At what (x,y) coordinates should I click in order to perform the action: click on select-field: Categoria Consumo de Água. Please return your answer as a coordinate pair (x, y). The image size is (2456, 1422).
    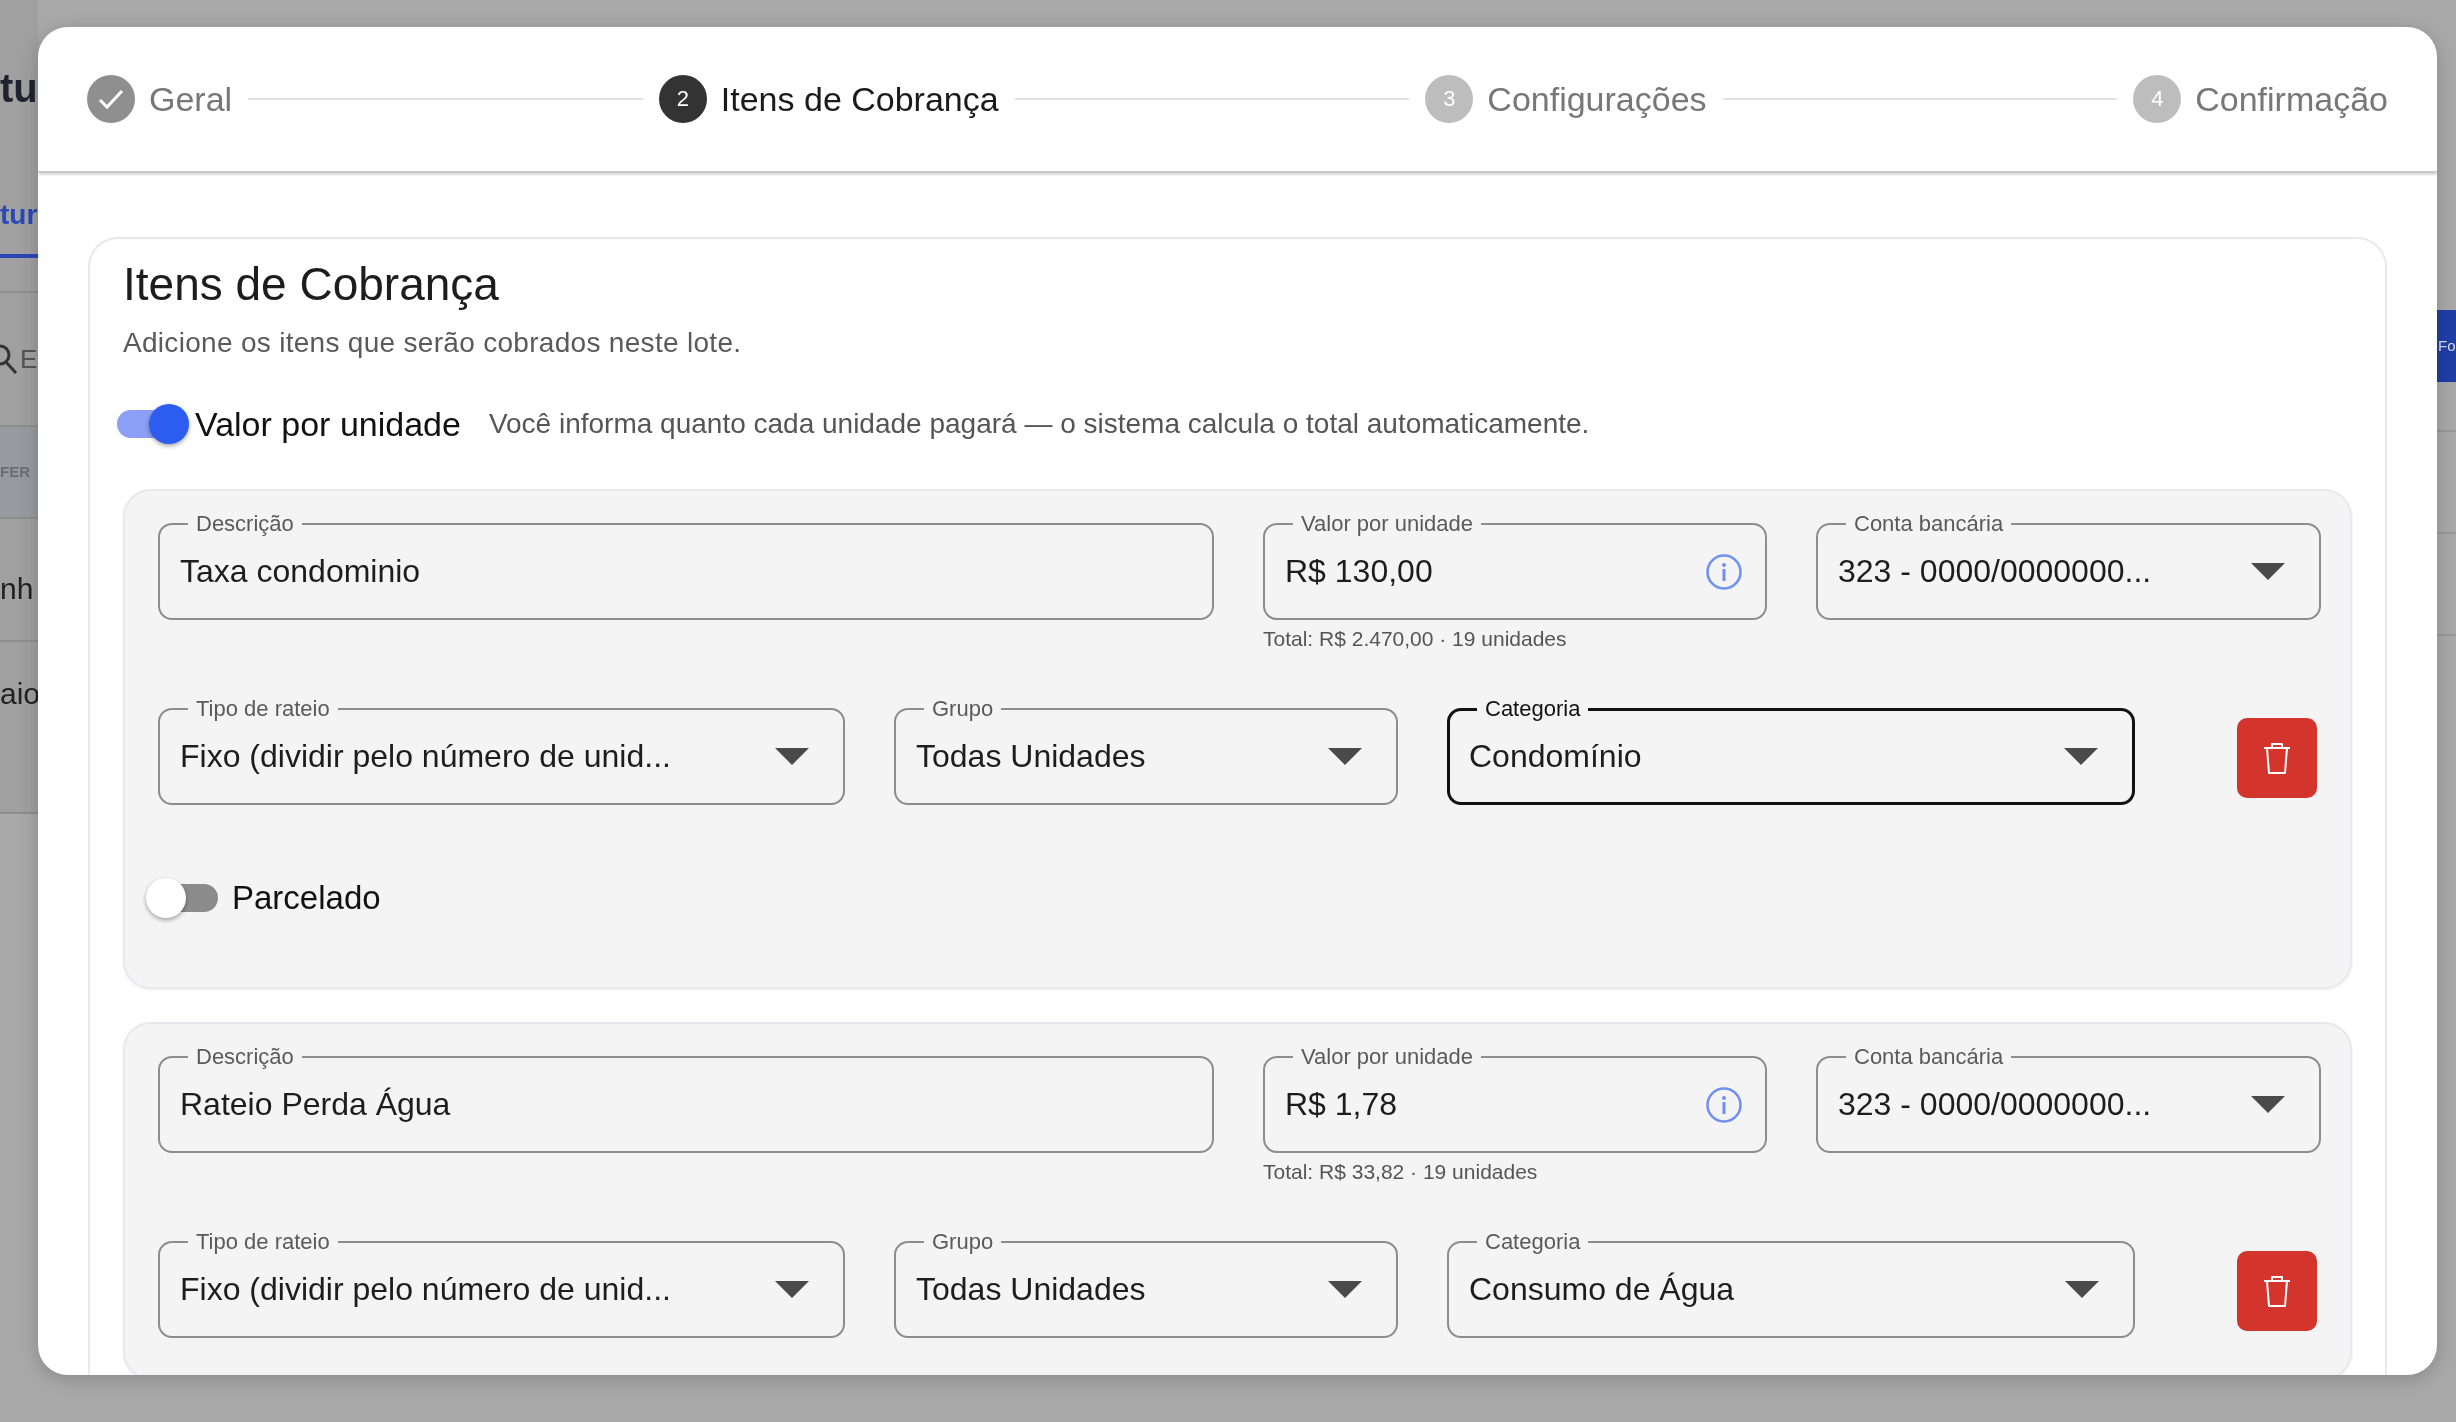
    Looking at the image, I should click on (1791, 1284).